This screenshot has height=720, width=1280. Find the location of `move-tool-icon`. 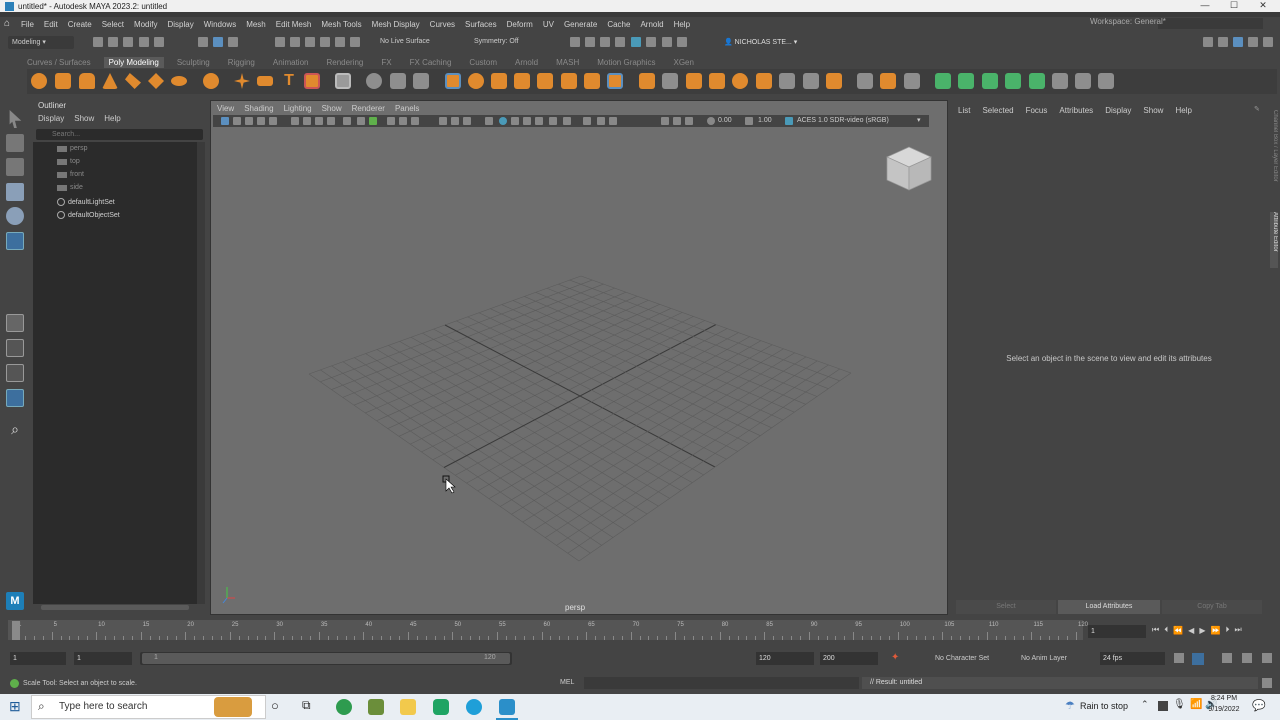

move-tool-icon is located at coordinates (15, 192).